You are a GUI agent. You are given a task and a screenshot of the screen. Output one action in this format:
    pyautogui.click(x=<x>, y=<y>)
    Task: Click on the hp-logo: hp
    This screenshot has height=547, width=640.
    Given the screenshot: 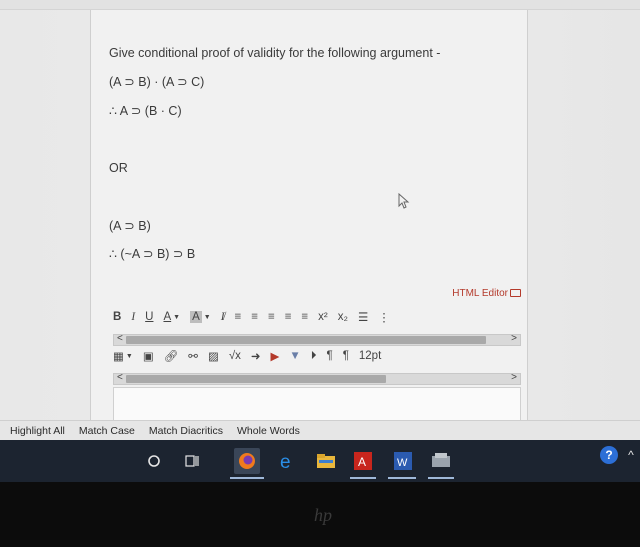 What is the action you would take?
    pyautogui.click(x=323, y=515)
    